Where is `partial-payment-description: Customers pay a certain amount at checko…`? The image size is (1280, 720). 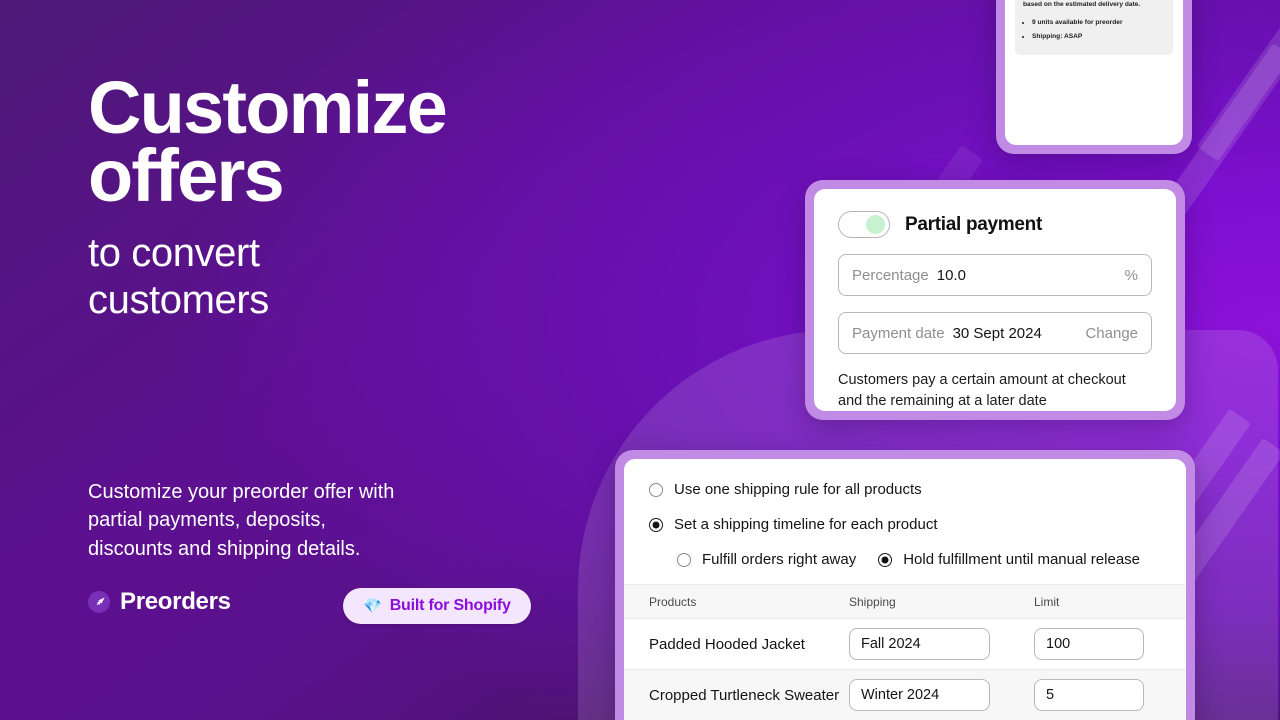
partial-payment-description: Customers pay a certain amount at checko… is located at coordinates (982, 390).